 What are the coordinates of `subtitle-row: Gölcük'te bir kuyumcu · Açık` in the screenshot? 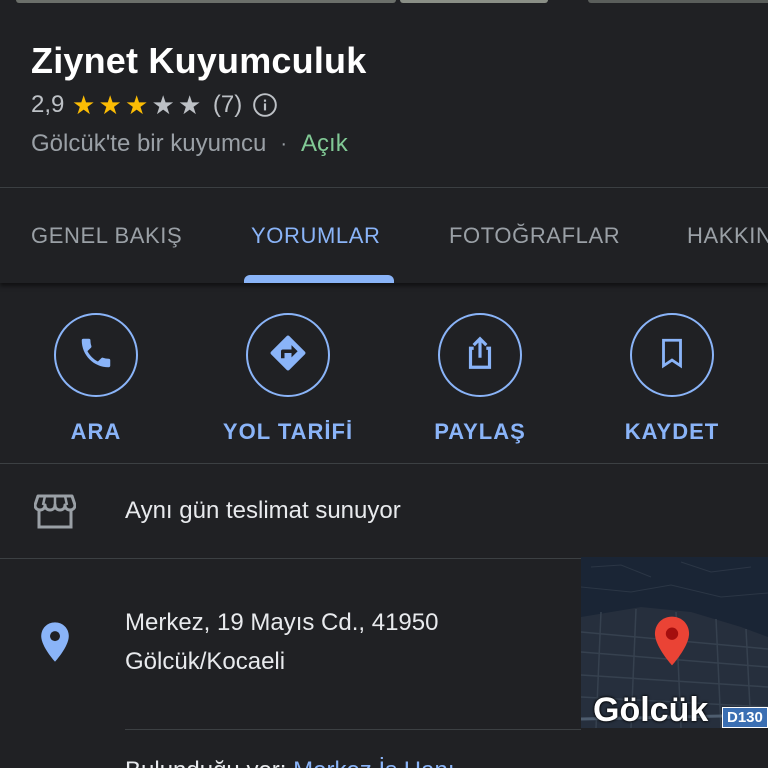 It's located at (189, 144).